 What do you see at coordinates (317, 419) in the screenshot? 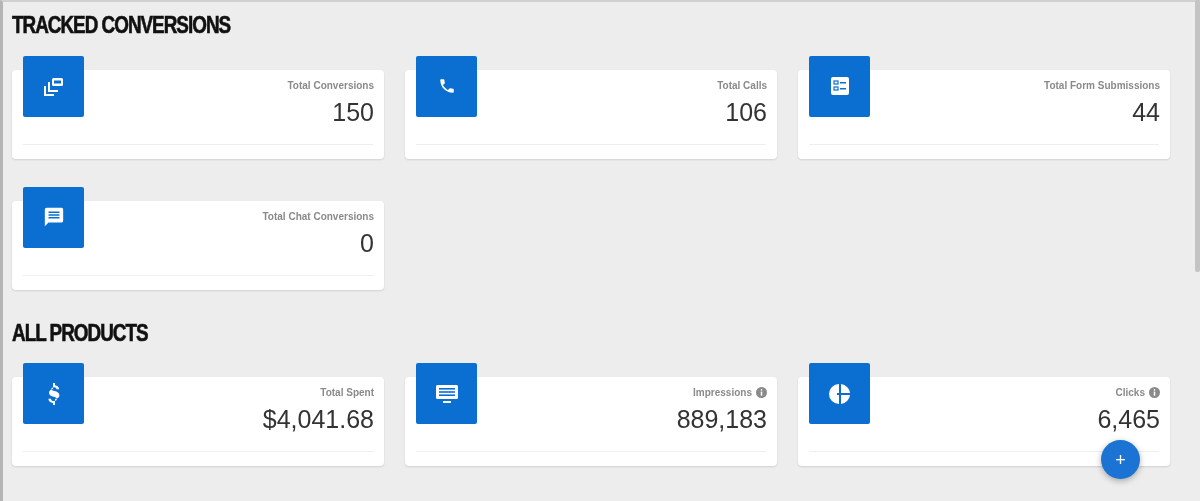
I see `stat-value: $4,041.68` at bounding box center [317, 419].